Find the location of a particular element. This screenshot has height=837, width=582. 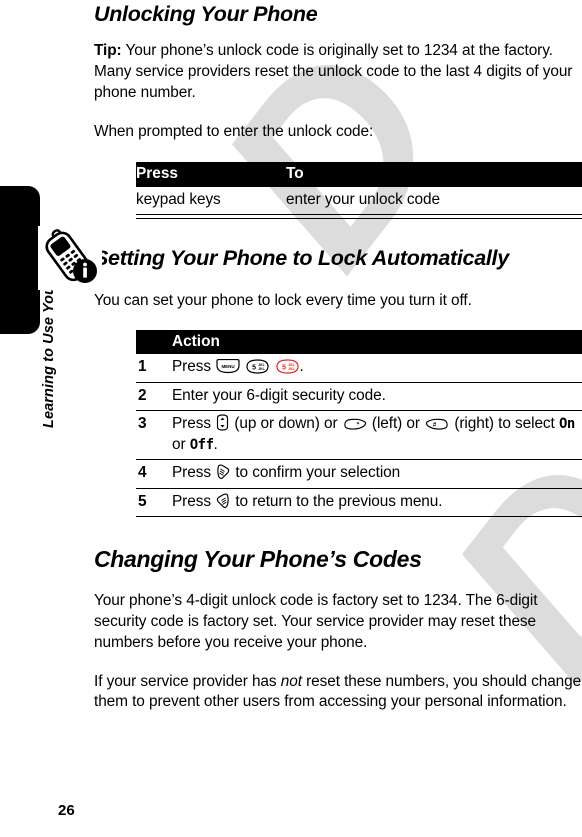

cell-step-number: 4 is located at coordinates (154, 474).